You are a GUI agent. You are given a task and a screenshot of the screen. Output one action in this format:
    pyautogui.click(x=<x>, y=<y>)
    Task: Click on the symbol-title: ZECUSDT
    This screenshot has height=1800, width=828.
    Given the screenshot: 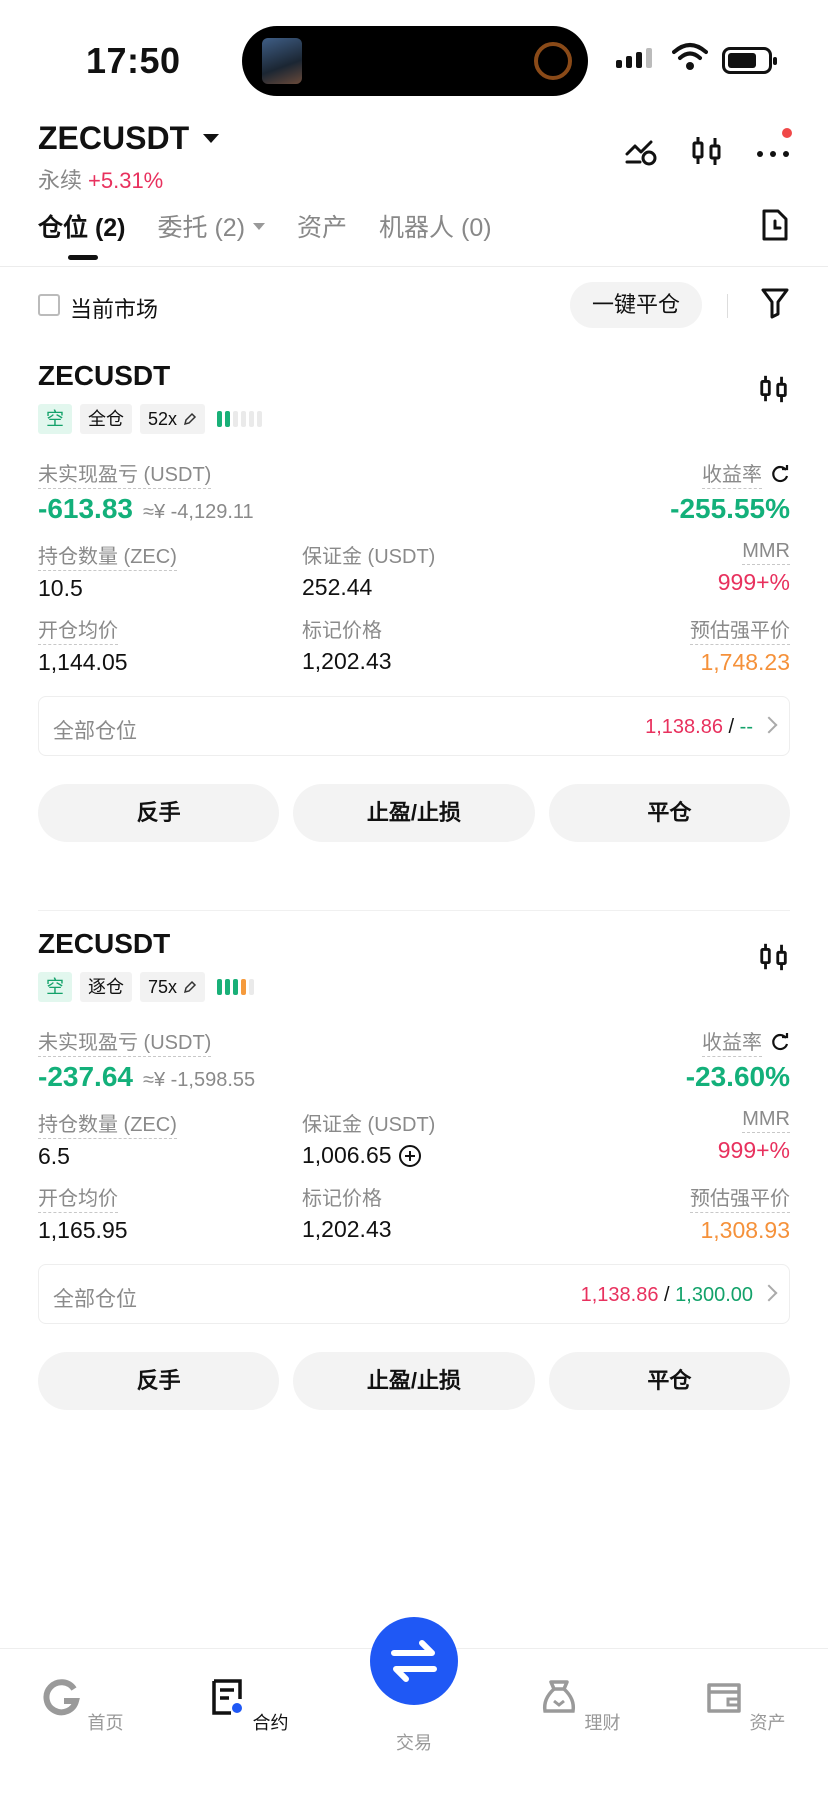 What is the action you would take?
    pyautogui.click(x=114, y=138)
    